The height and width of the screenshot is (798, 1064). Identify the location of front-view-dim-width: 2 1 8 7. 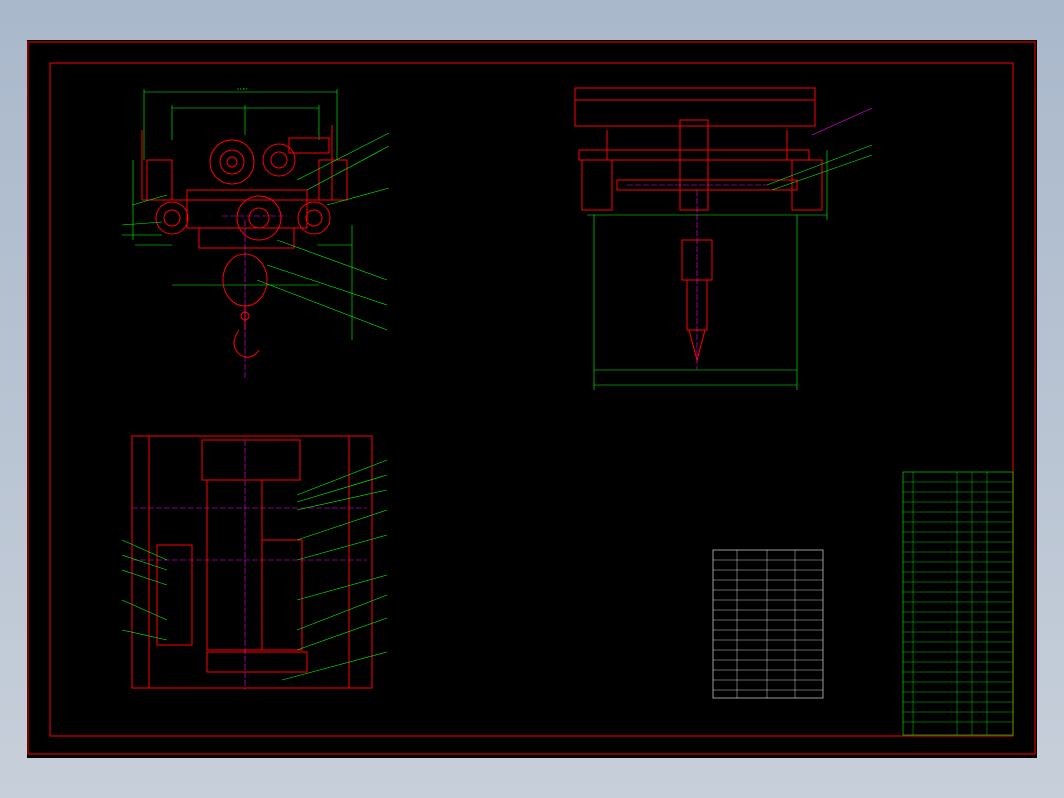
(242, 89).